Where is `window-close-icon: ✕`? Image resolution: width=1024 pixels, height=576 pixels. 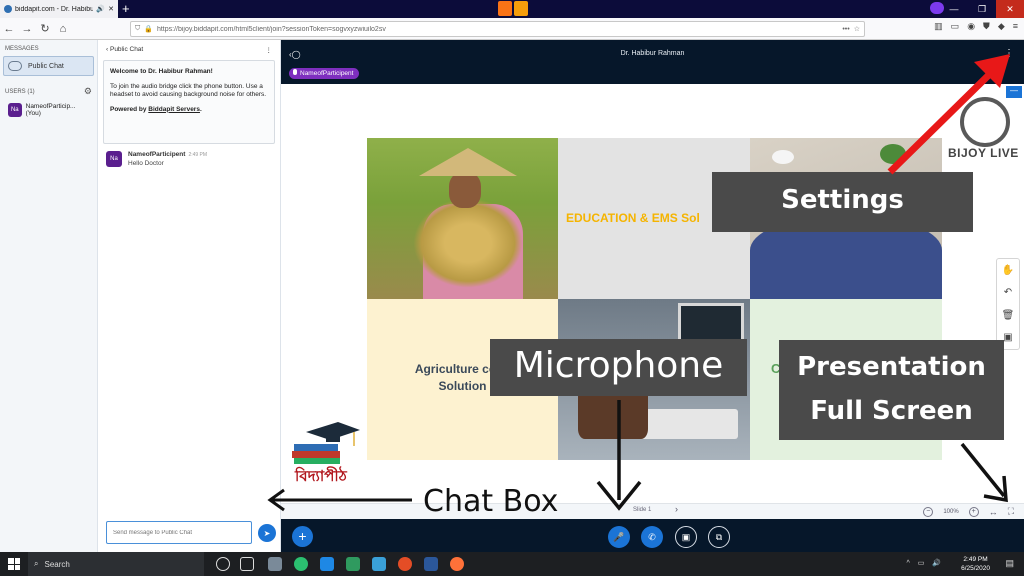
window-close-icon: ✕ is located at coordinates (1010, 9).